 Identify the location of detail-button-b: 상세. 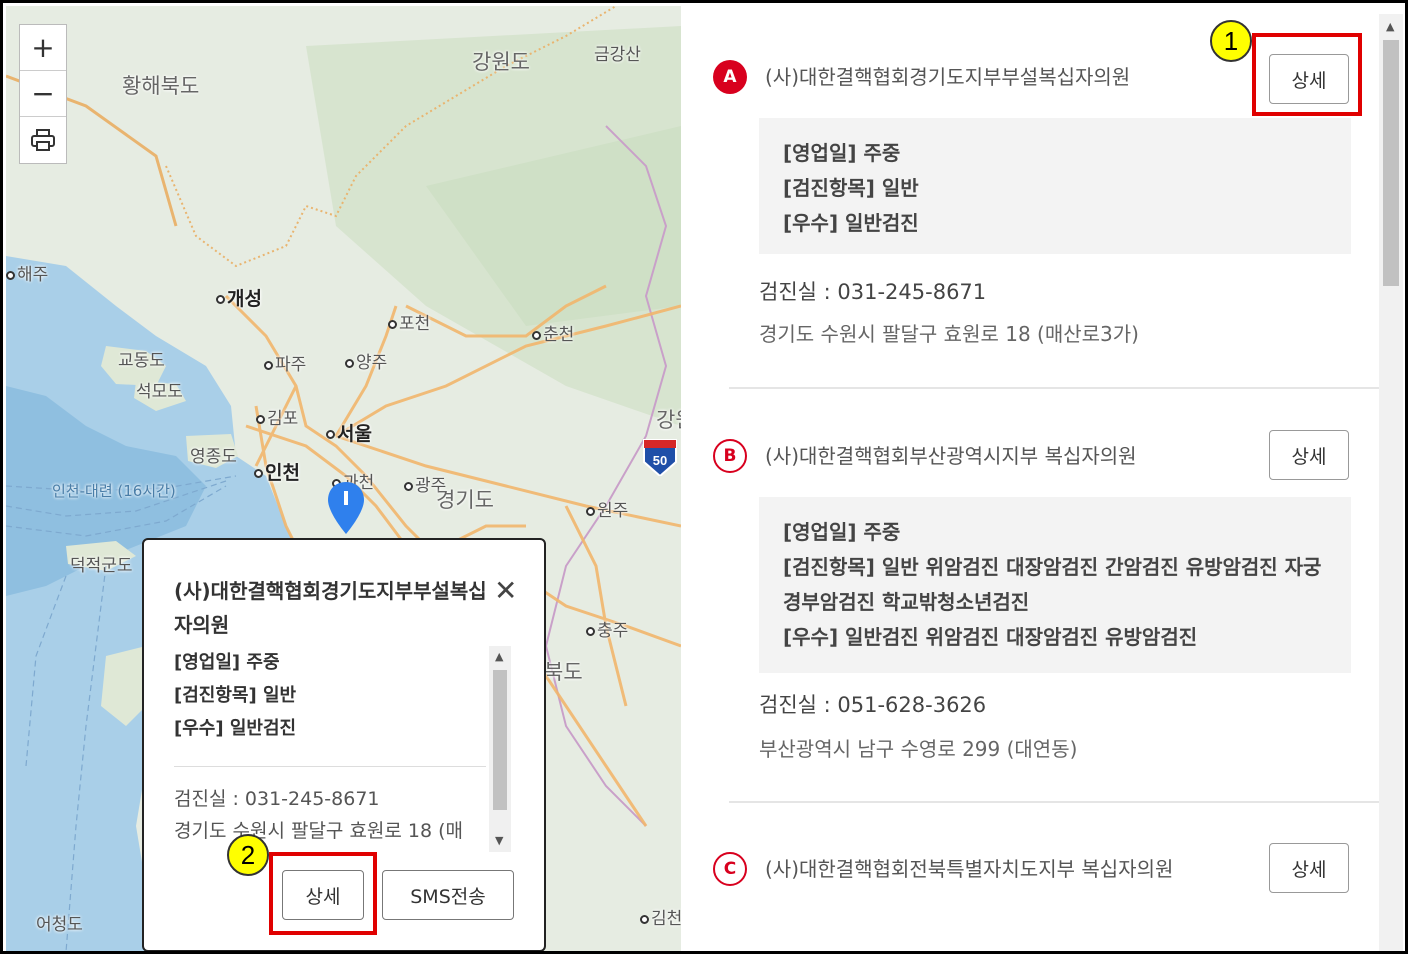
(1309, 455).